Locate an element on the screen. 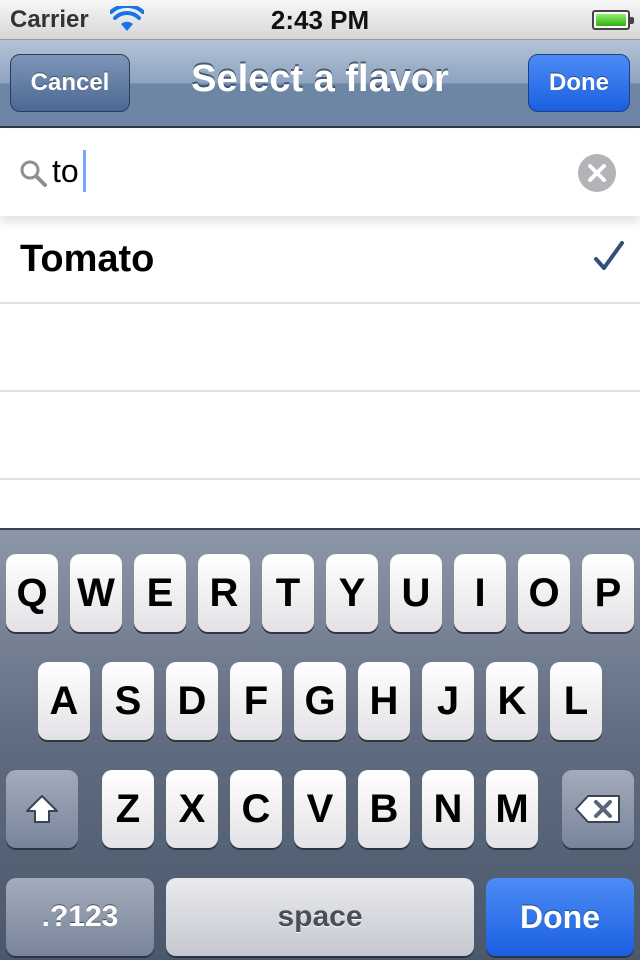  status-bar: Carrier 2:43 PM is located at coordinates (320, 20).